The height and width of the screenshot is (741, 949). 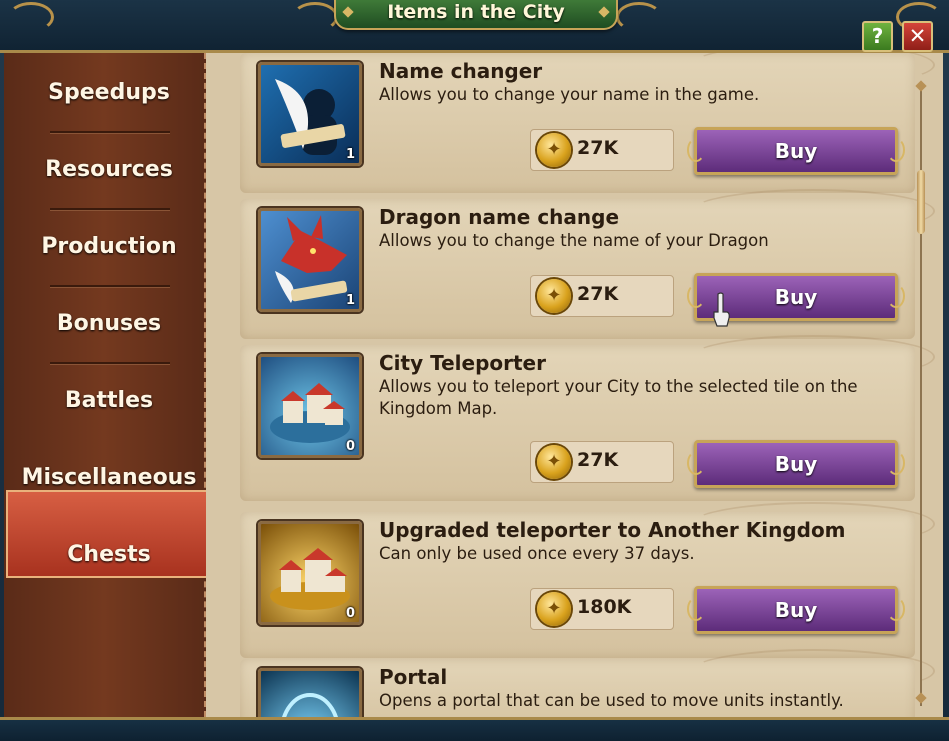 I want to click on quill-name-icon: 1, so click(x=310, y=114).